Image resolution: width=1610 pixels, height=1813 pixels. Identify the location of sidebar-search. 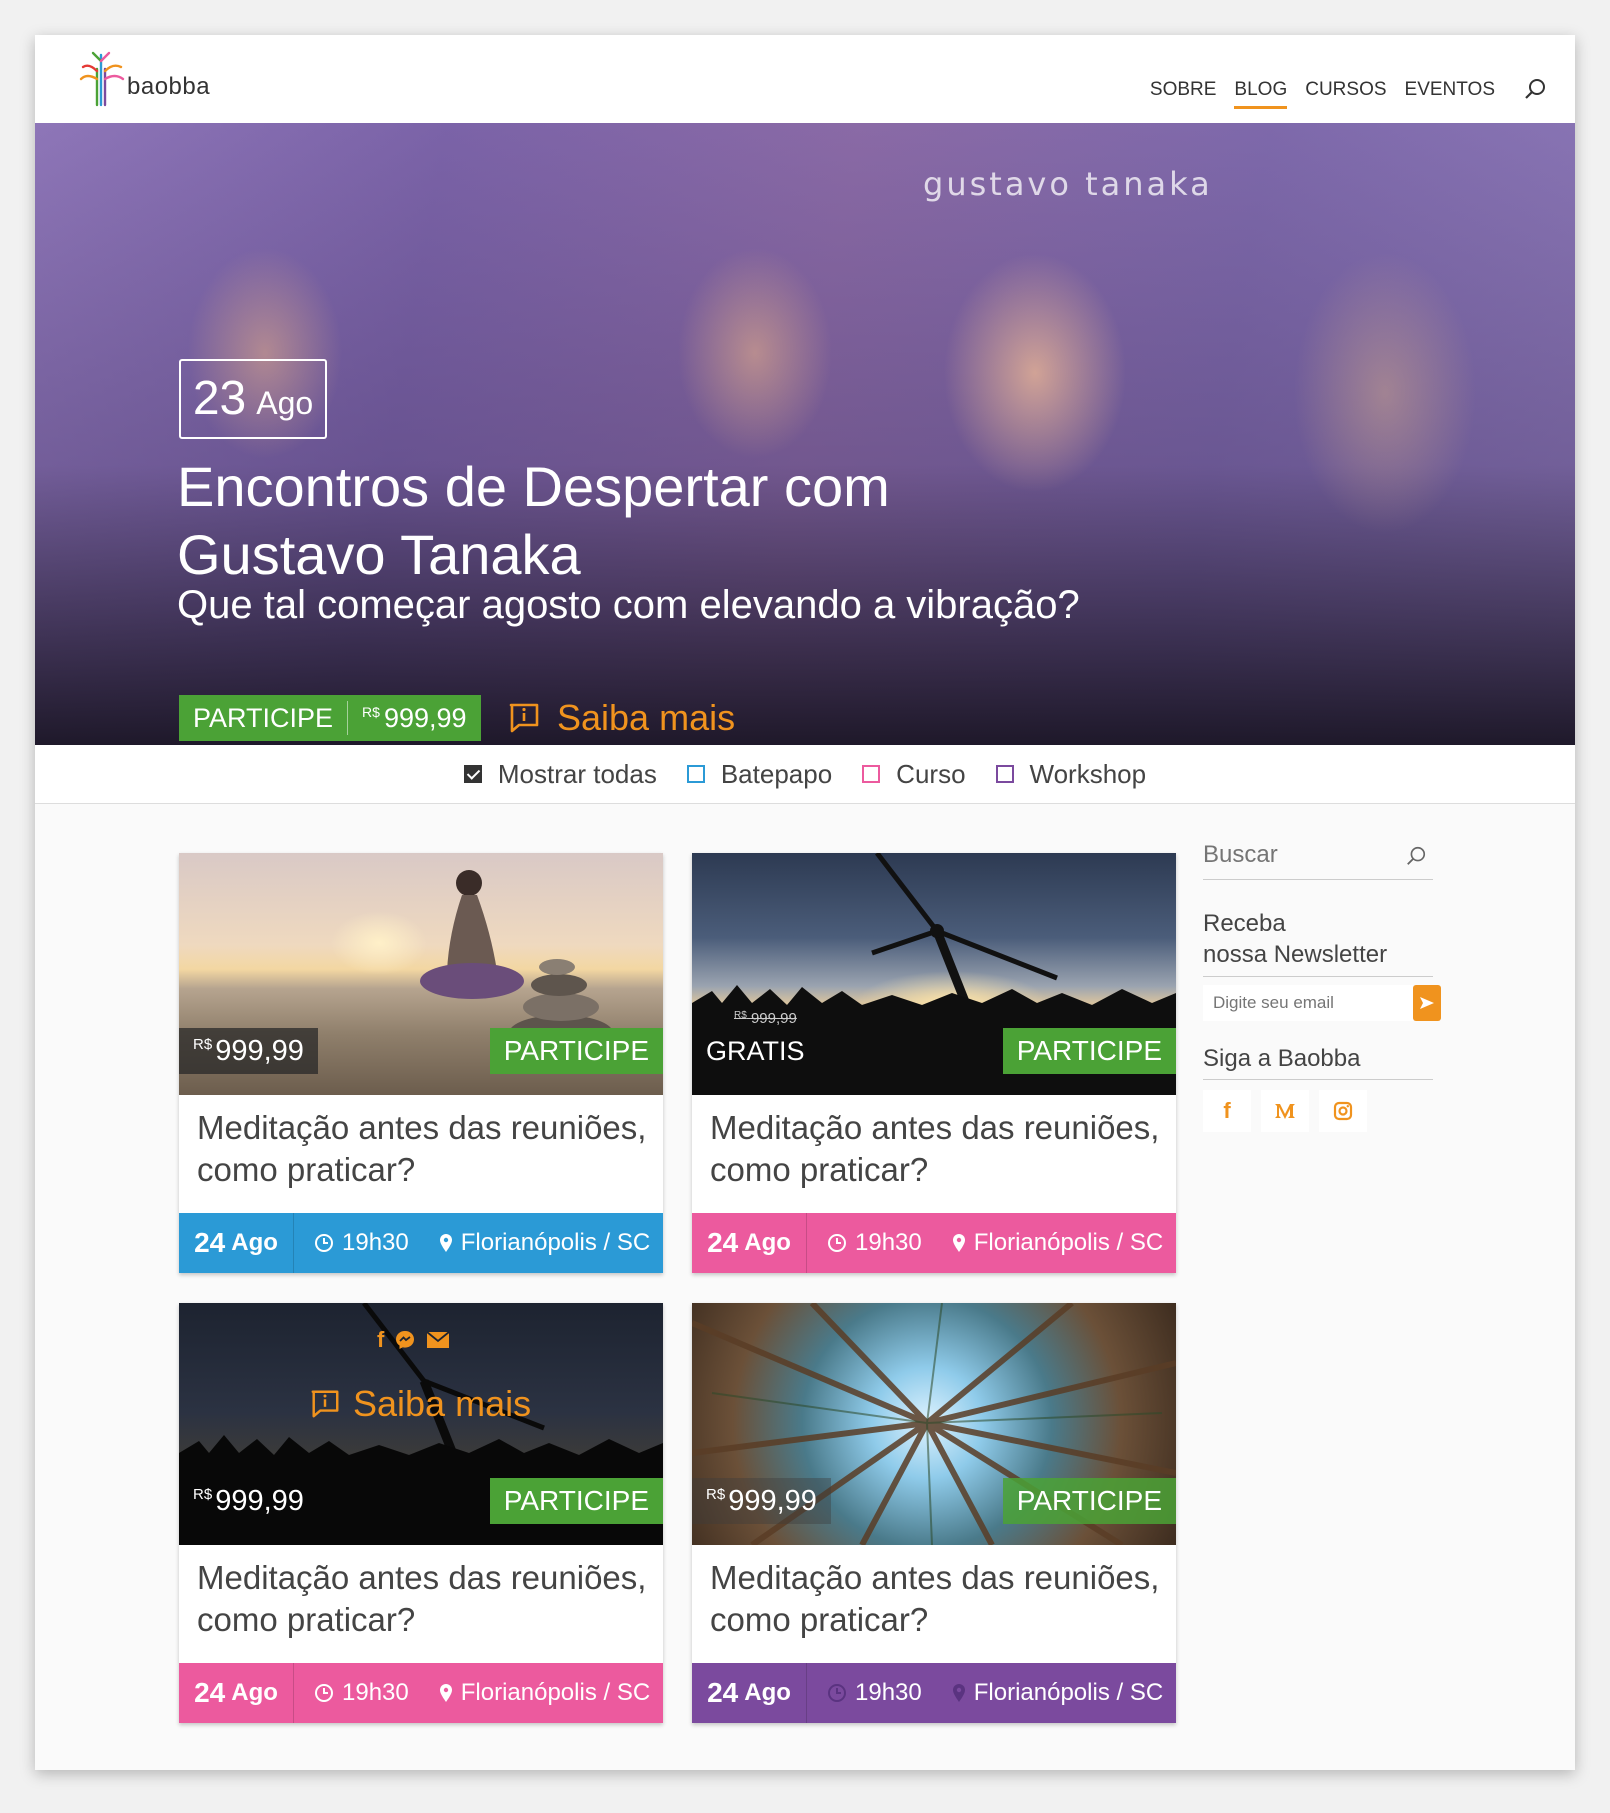
(1318, 860).